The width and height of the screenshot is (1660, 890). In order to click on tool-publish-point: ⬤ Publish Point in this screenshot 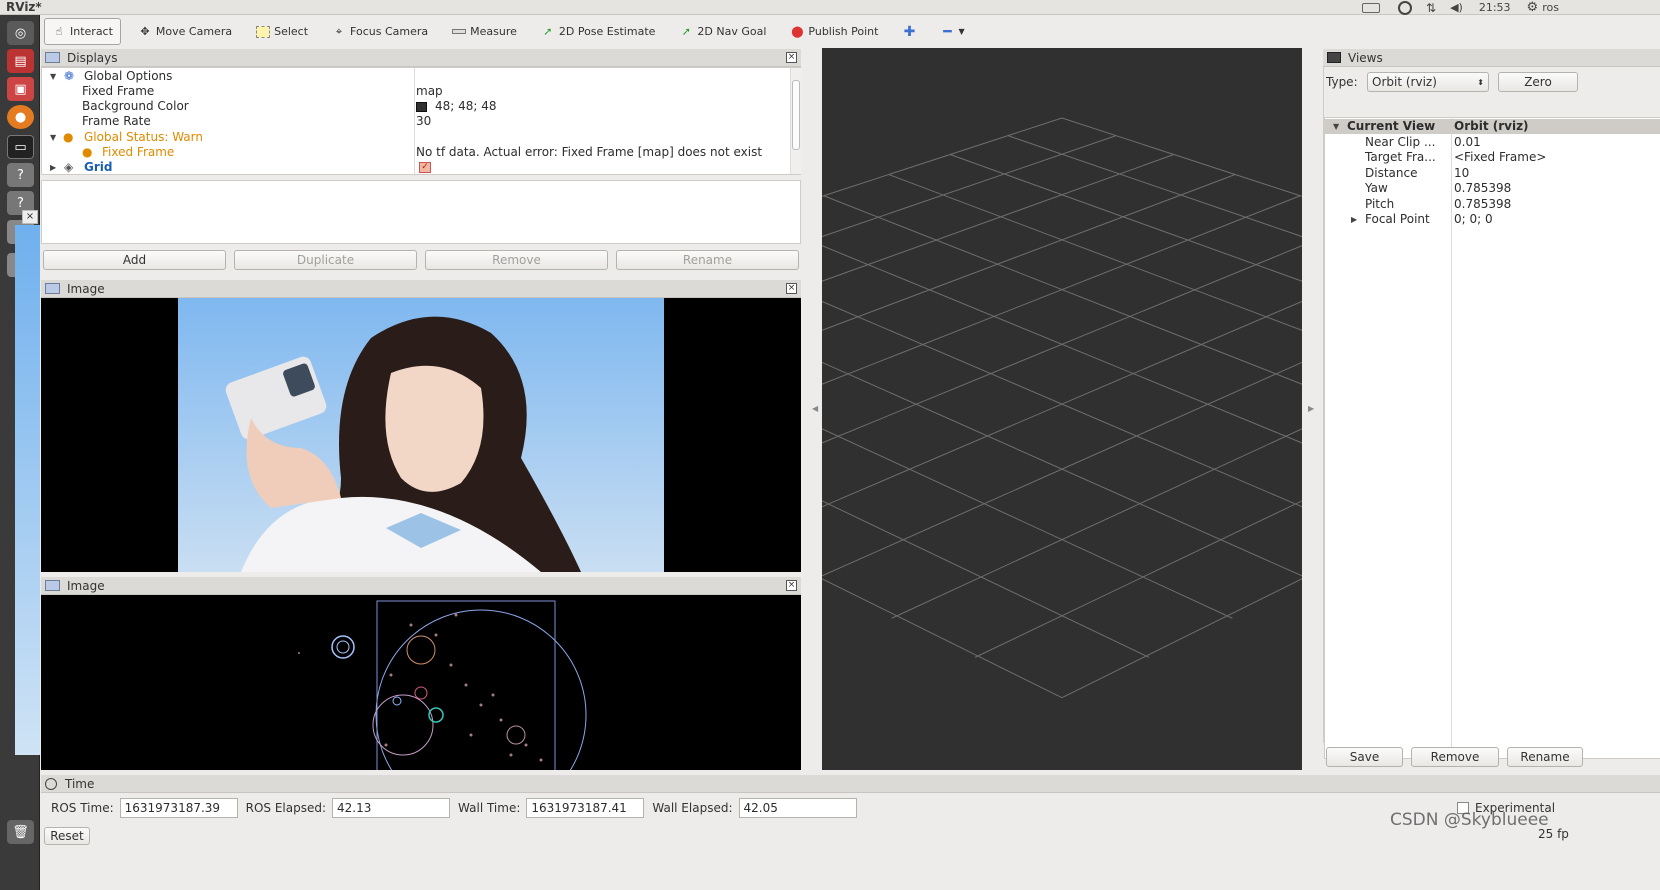, I will do `click(834, 32)`.